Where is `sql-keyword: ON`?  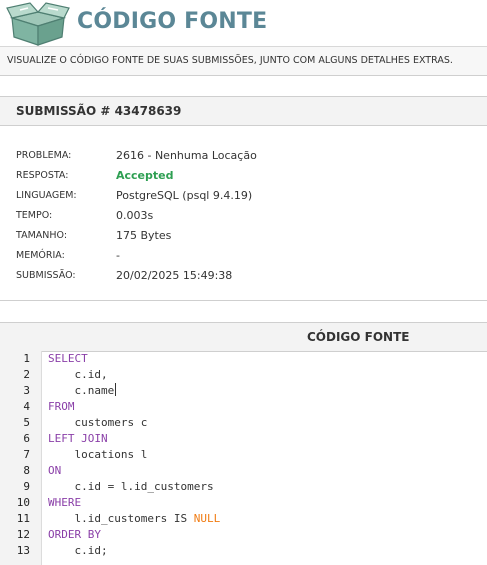 sql-keyword: ON is located at coordinates (55, 470).